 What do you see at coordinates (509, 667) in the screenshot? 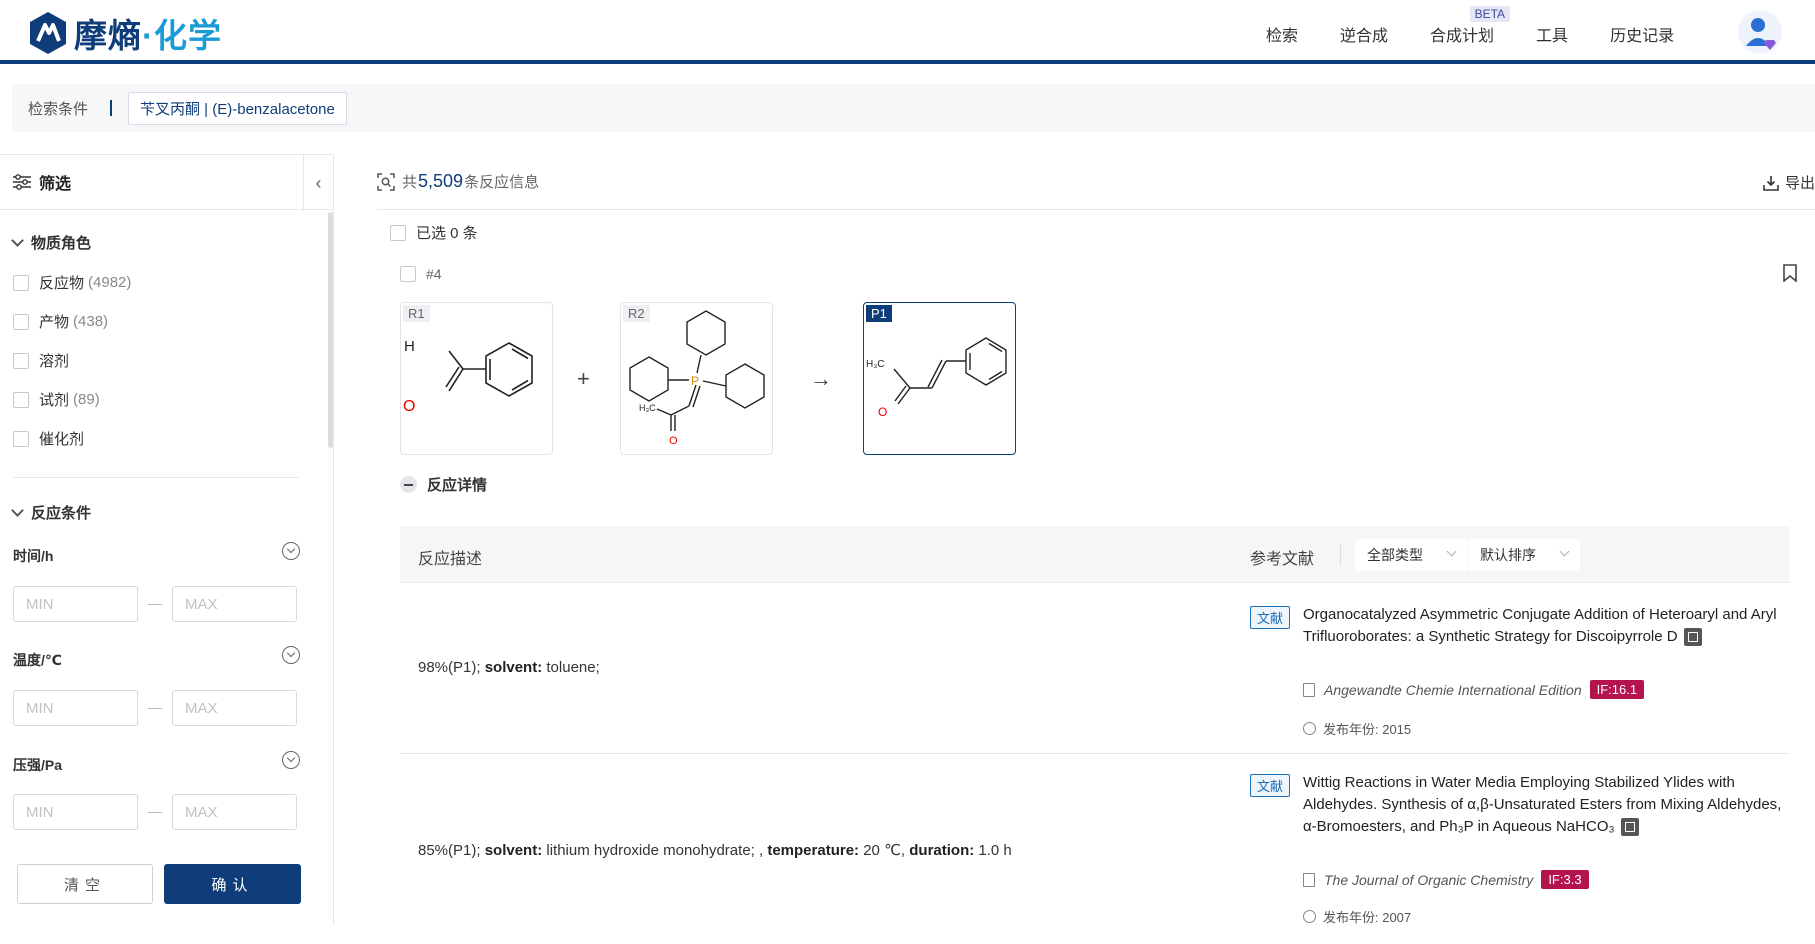
I see `reaction-description: 98%(P1); solvent: toluene;` at bounding box center [509, 667].